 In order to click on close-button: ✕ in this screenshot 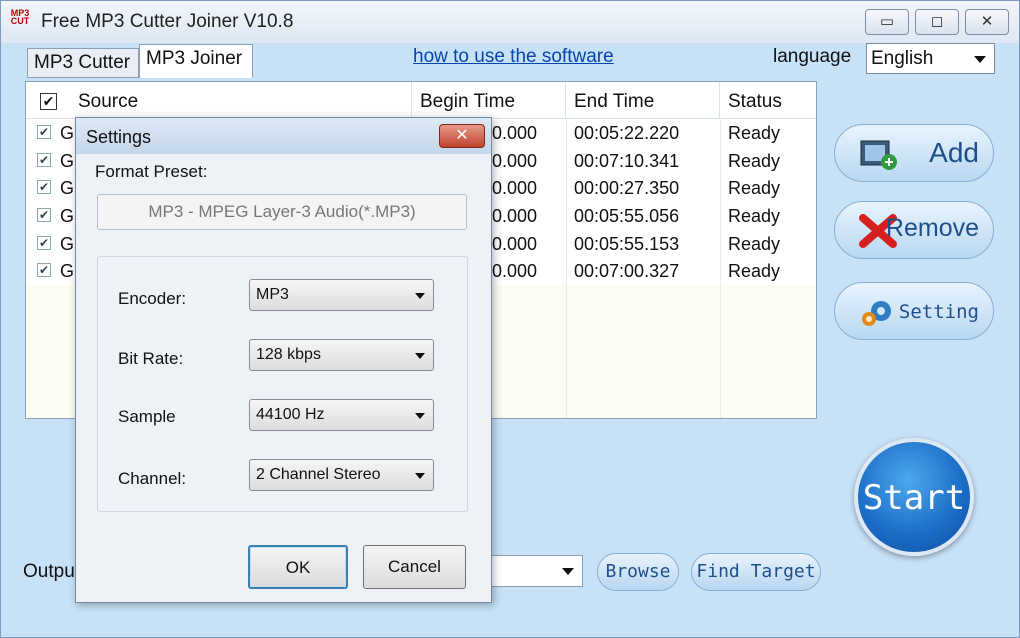, I will do `click(987, 22)`.